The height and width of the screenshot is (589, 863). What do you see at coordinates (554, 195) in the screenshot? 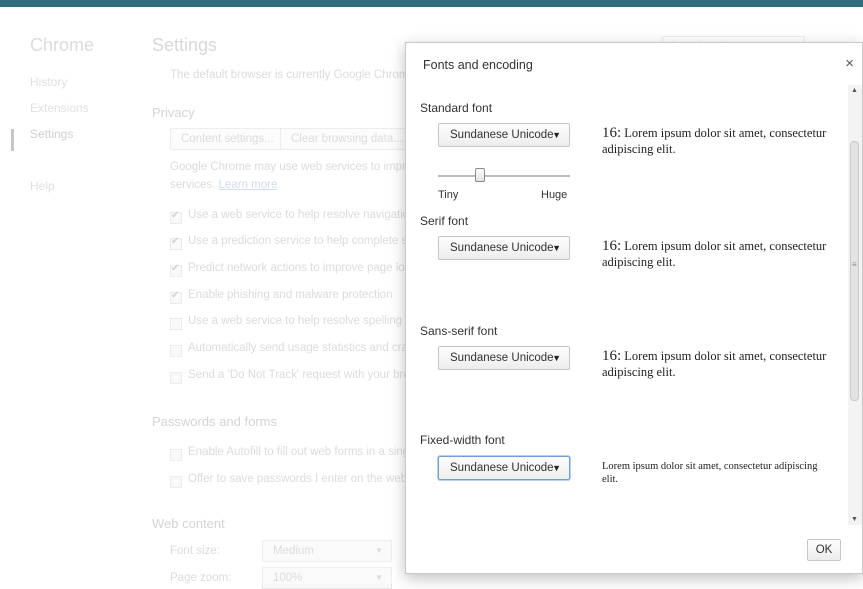
I see `slider-max-label: Huge` at bounding box center [554, 195].